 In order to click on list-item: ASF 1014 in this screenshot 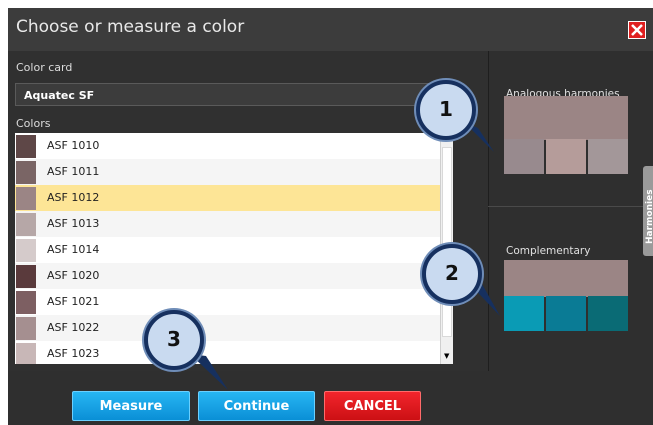, I will do `click(227, 250)`.